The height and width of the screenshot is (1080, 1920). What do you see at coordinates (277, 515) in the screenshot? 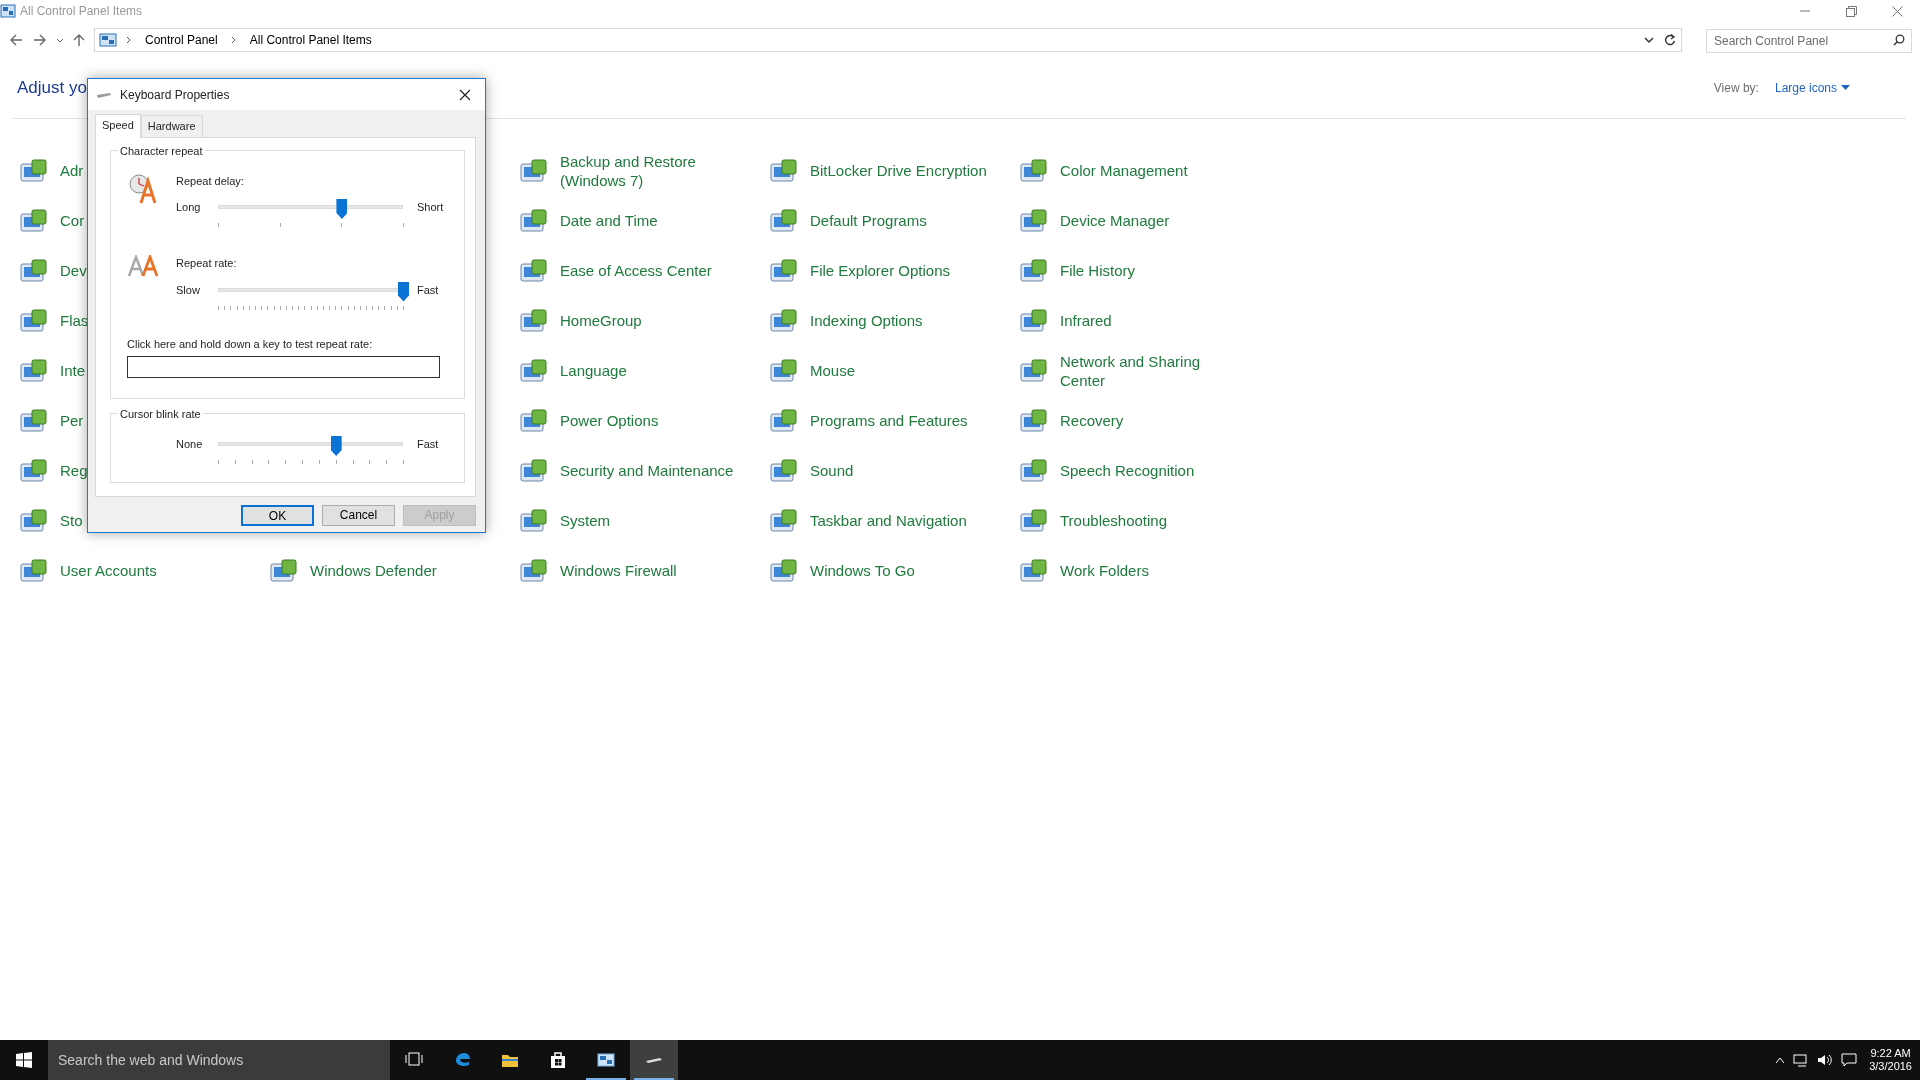
I see `dialog-button: OK` at bounding box center [277, 515].